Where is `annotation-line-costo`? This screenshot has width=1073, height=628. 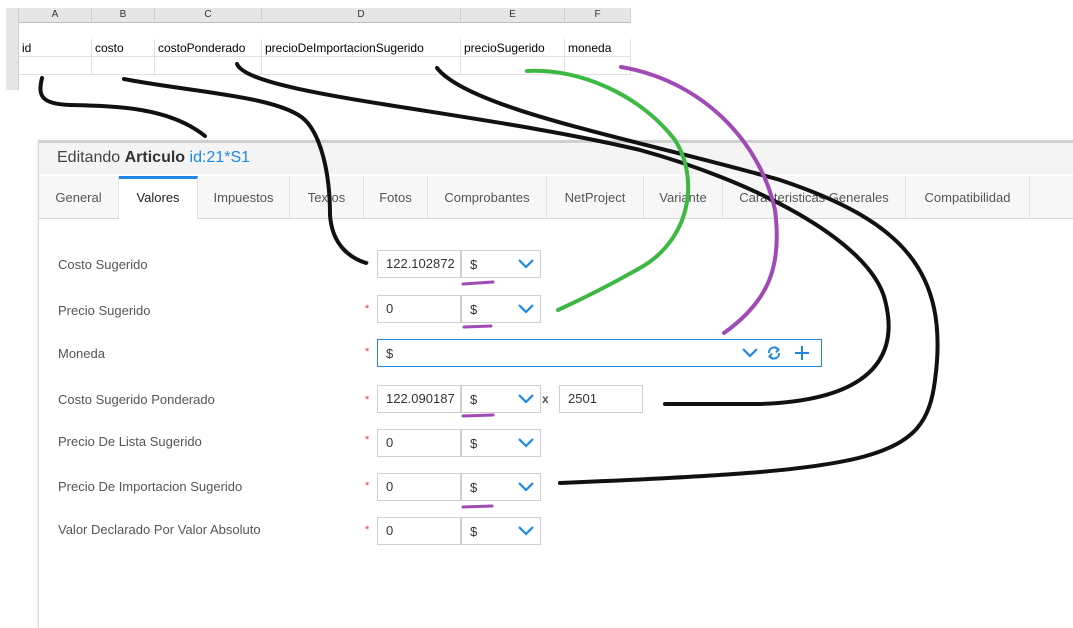
annotation-line-costo is located at coordinates (245, 171).